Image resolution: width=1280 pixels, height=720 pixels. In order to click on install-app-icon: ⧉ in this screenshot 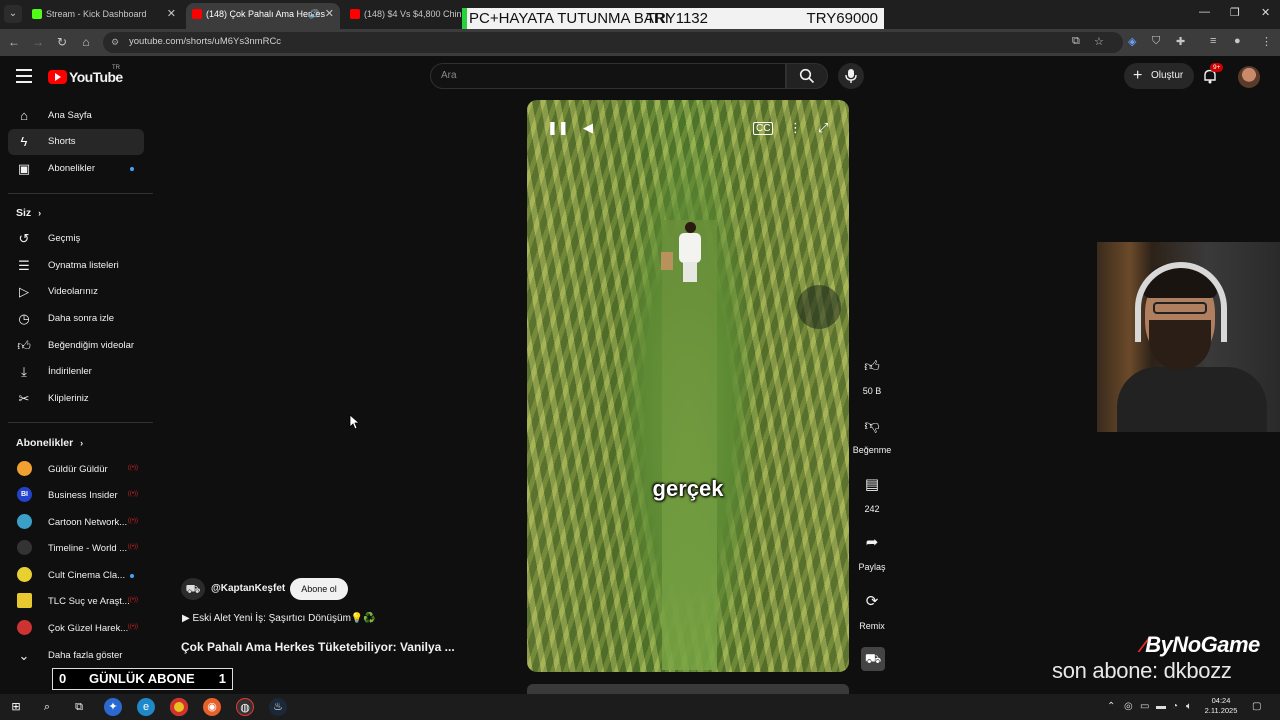, I will do `click(1076, 41)`.